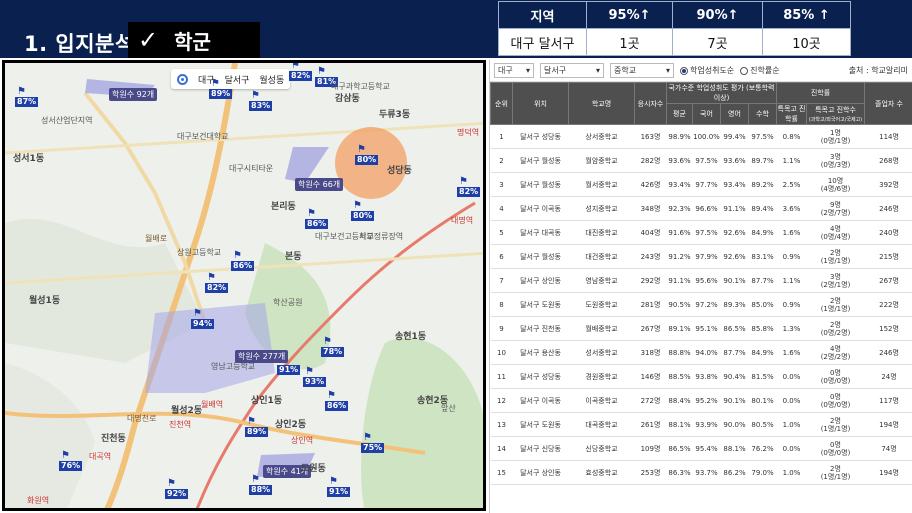 The height and width of the screenshot is (513, 912). What do you see at coordinates (744, 70) in the screenshot?
I see `radio-unselected-icon` at bounding box center [744, 70].